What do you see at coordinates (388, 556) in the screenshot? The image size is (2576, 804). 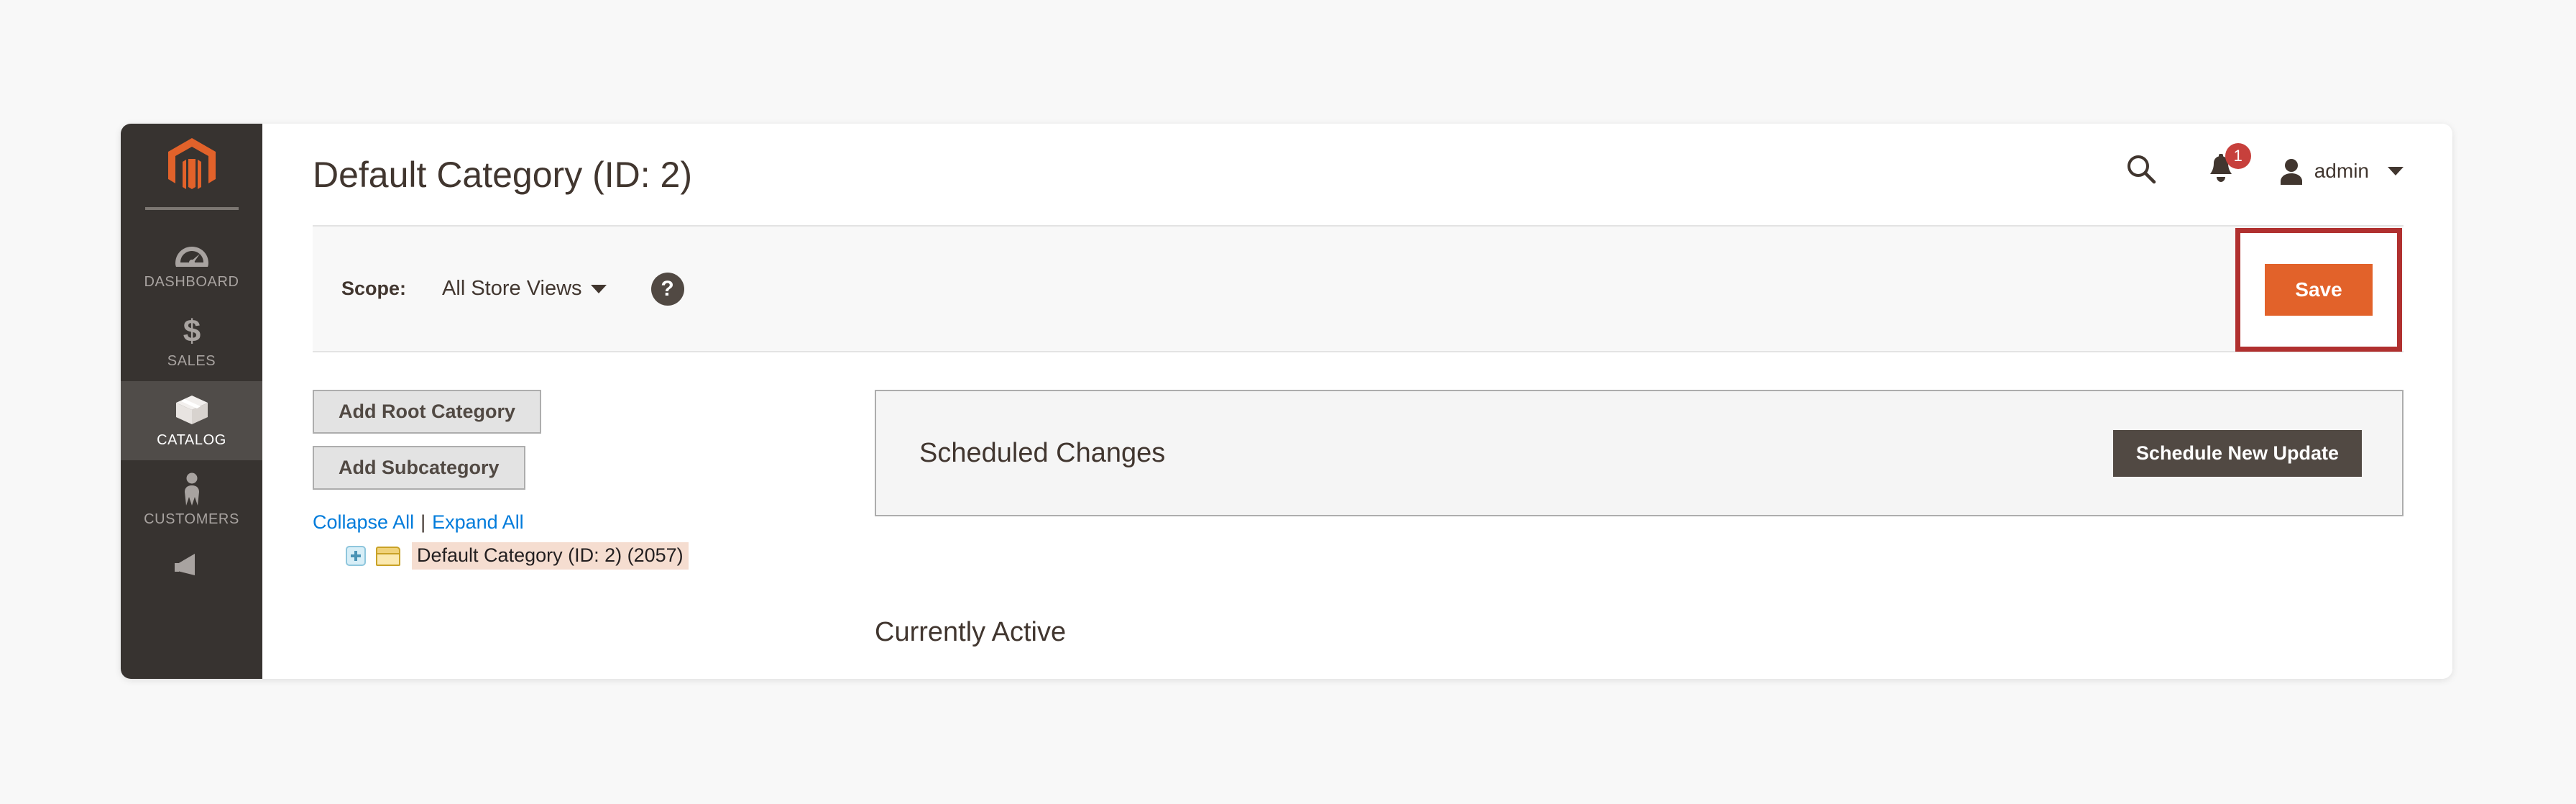 I see `folder-icon` at bounding box center [388, 556].